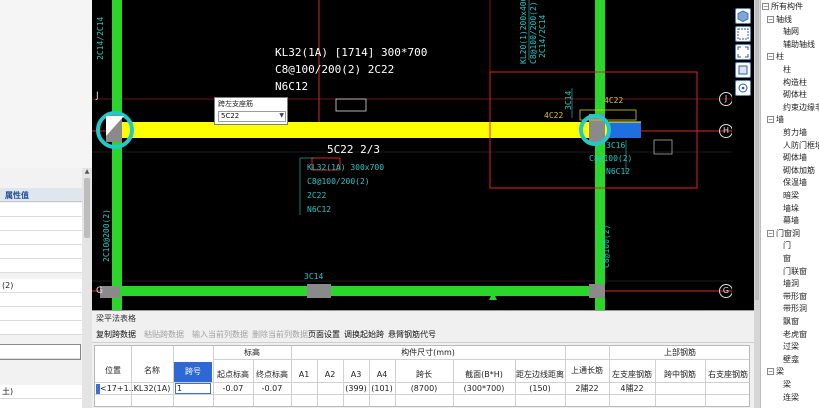 The height and width of the screenshot is (408, 819). What do you see at coordinates (787, 385) in the screenshot?
I see `tree-item: 梁` at bounding box center [787, 385].